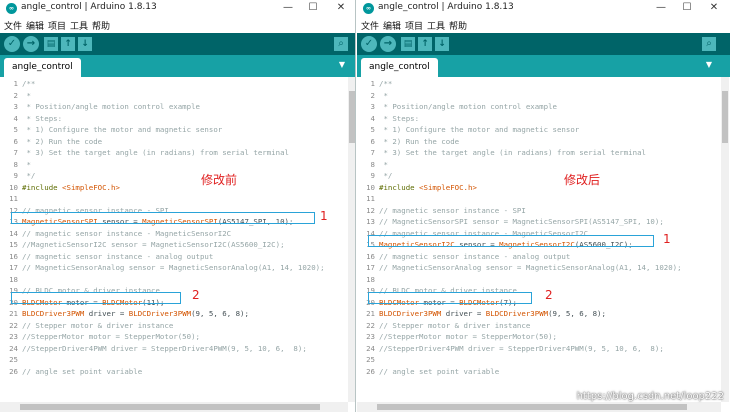 The width and height of the screenshot is (730, 412). I want to click on code-token: BLDCDriver3PWM, so click(517, 313).